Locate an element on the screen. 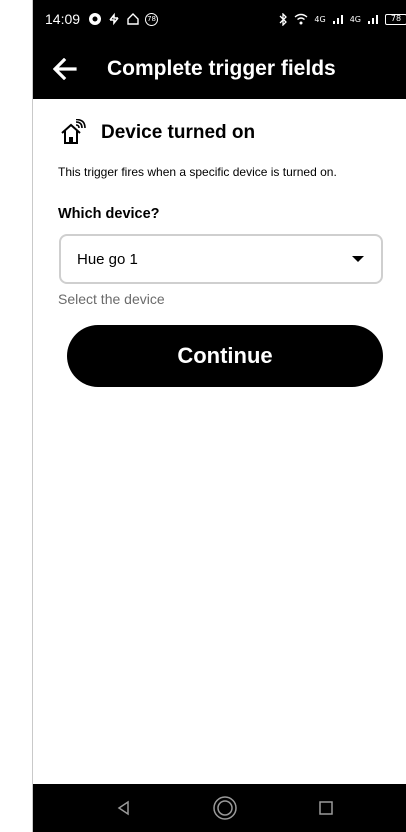 This screenshot has height=832, width=406. system-nav-bar is located at coordinates (219, 808).